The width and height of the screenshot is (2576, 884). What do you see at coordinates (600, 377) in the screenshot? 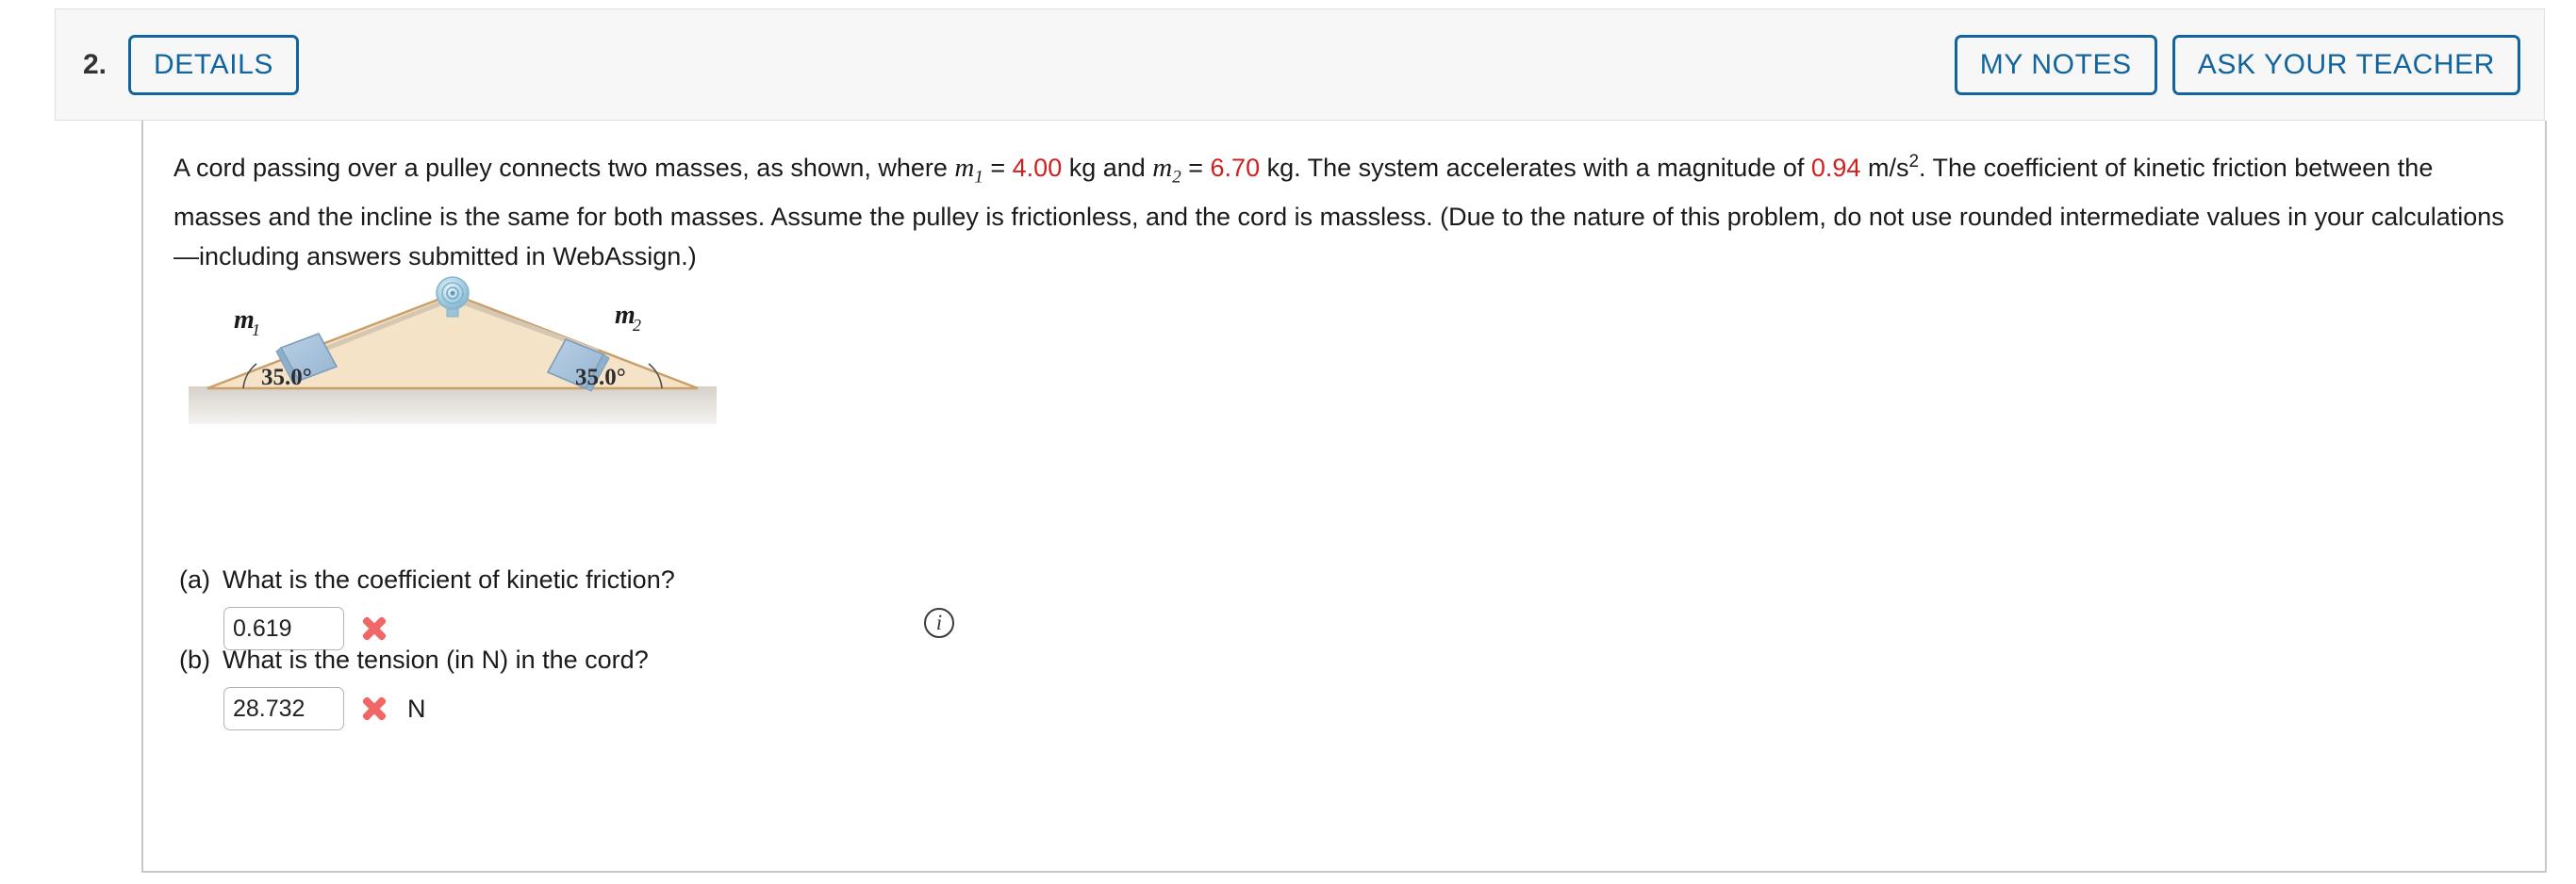
I see `angle-label-right: 35.0°` at bounding box center [600, 377].